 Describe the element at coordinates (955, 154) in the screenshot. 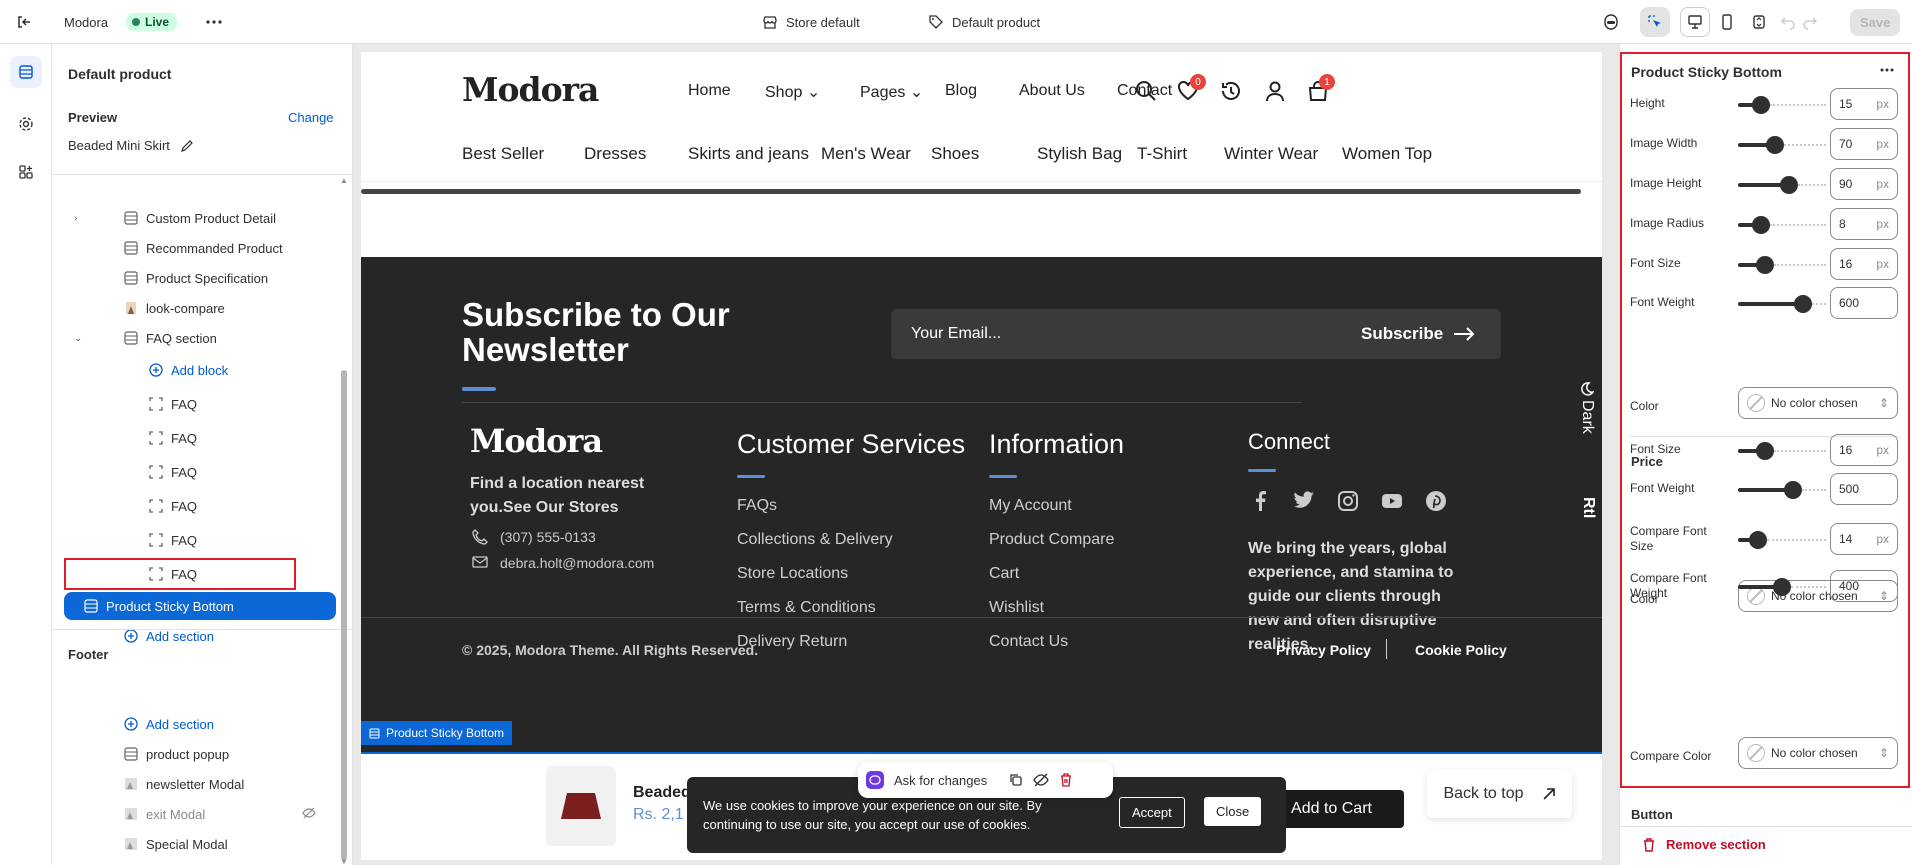

I see `category-link: Shoes` at that location.